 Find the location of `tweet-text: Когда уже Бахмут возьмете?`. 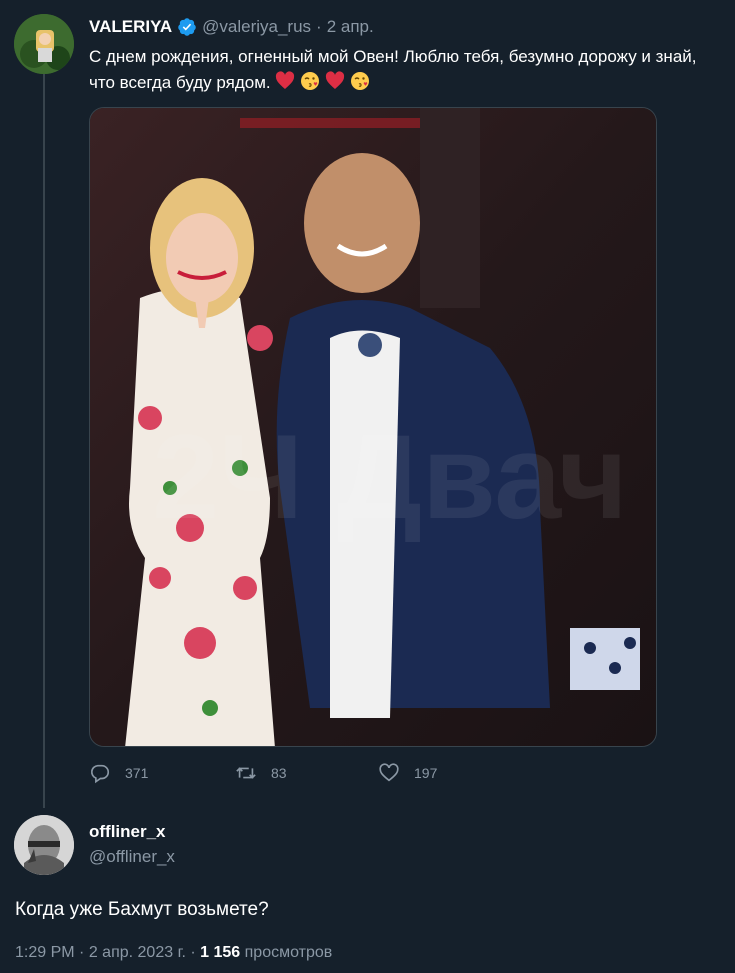

tweet-text: Когда уже Бахмут возьмете? is located at coordinates (142, 909).